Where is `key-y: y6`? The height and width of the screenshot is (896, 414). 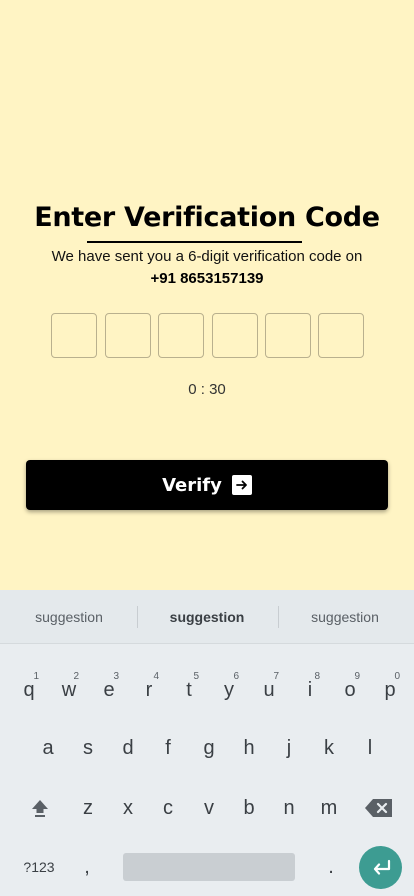 key-y: y6 is located at coordinates (229, 690).